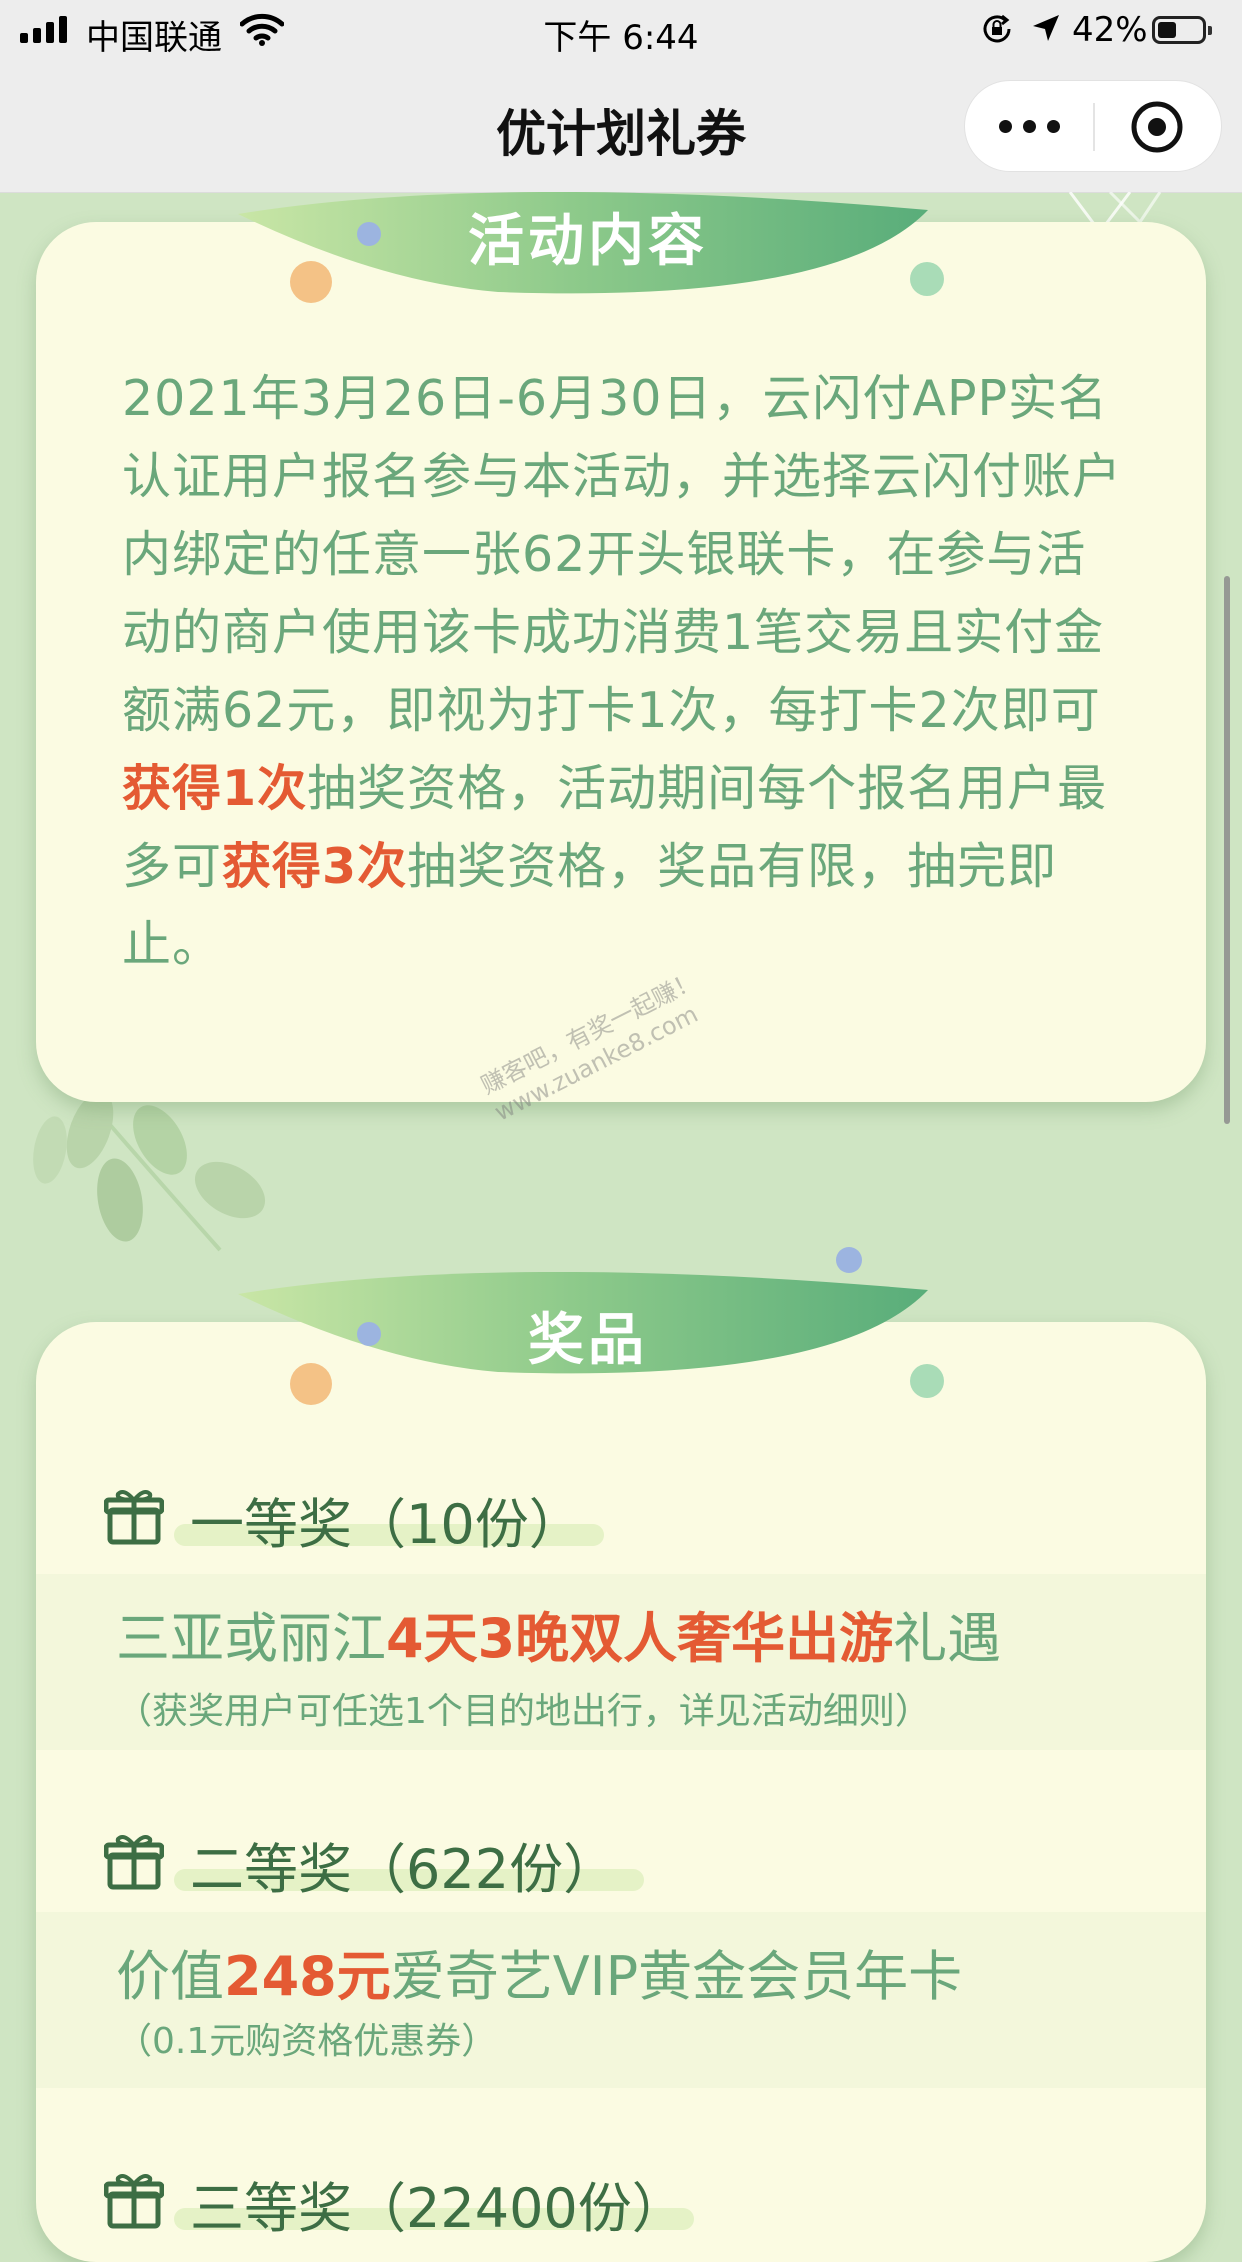 This screenshot has width=1242, height=2262. What do you see at coordinates (621, 32) in the screenshot?
I see `status-bar: 中国联通 下午 6:44 42%` at bounding box center [621, 32].